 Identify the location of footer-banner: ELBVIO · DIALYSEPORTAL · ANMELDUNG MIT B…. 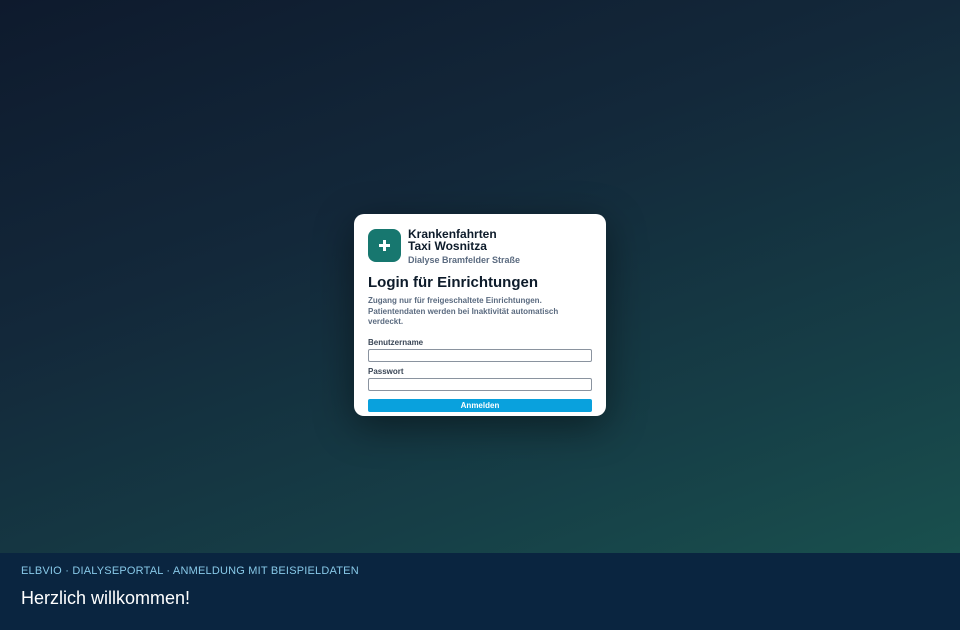
(480, 591).